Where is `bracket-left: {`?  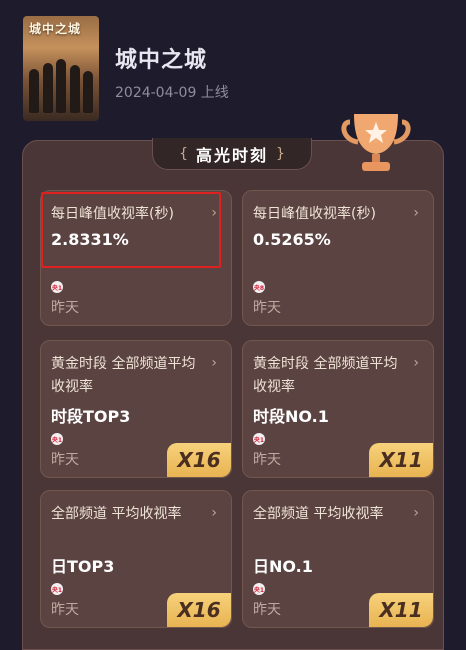
bracket-left: { is located at coordinates (183, 153).